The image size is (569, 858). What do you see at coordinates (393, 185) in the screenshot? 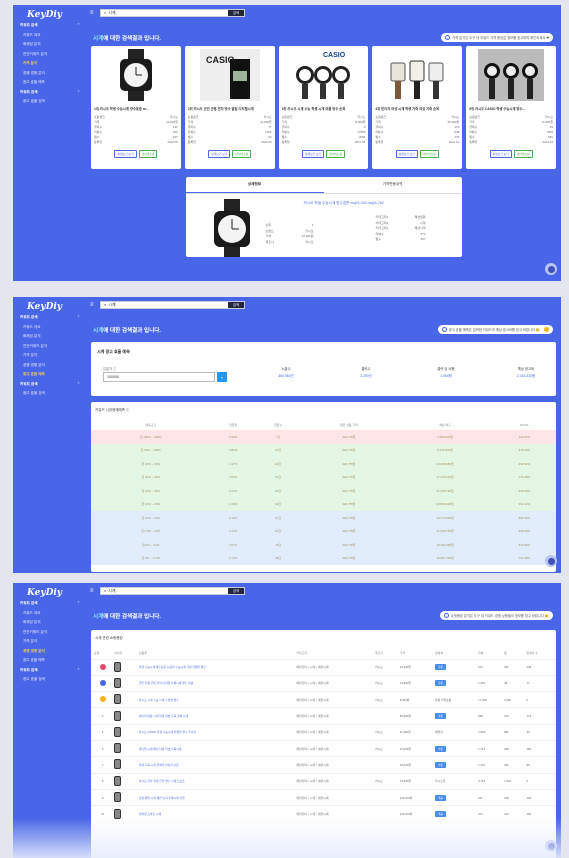
I see `tab-price-history: 가격변동내역` at bounding box center [393, 185].